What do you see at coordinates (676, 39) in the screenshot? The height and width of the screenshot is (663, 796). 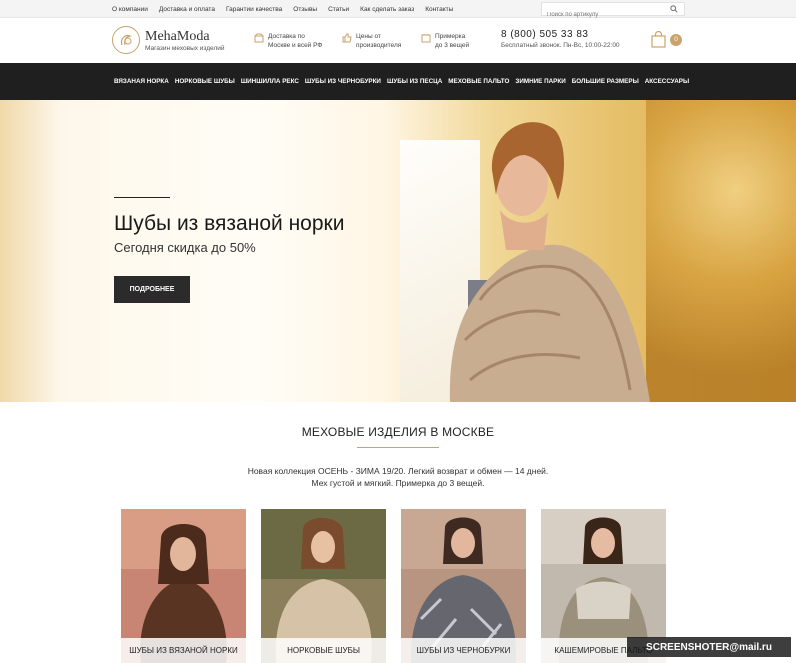 I see `cart-count-badge: 0` at bounding box center [676, 39].